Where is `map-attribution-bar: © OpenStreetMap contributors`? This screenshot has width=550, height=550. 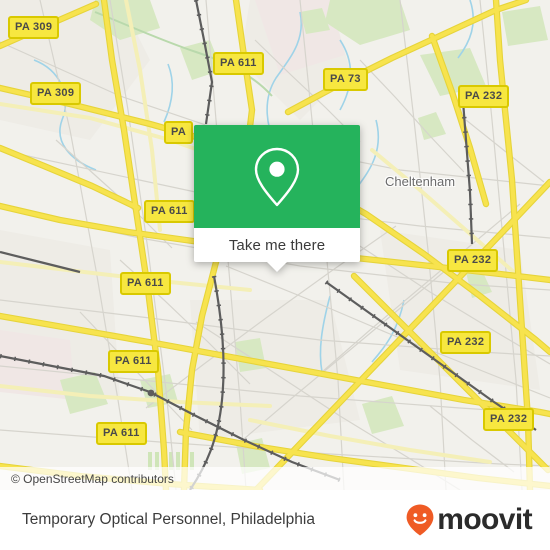
map-attribution-bar: © OpenStreetMap contributors is located at coordinates (275, 478).